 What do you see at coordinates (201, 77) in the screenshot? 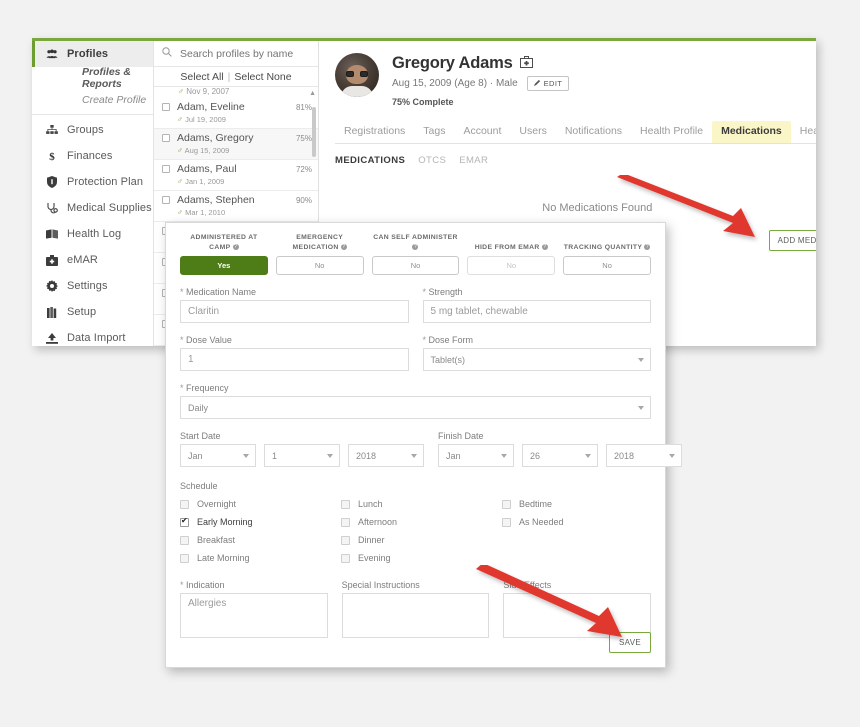
I see `select-all-link: Select All` at bounding box center [201, 77].